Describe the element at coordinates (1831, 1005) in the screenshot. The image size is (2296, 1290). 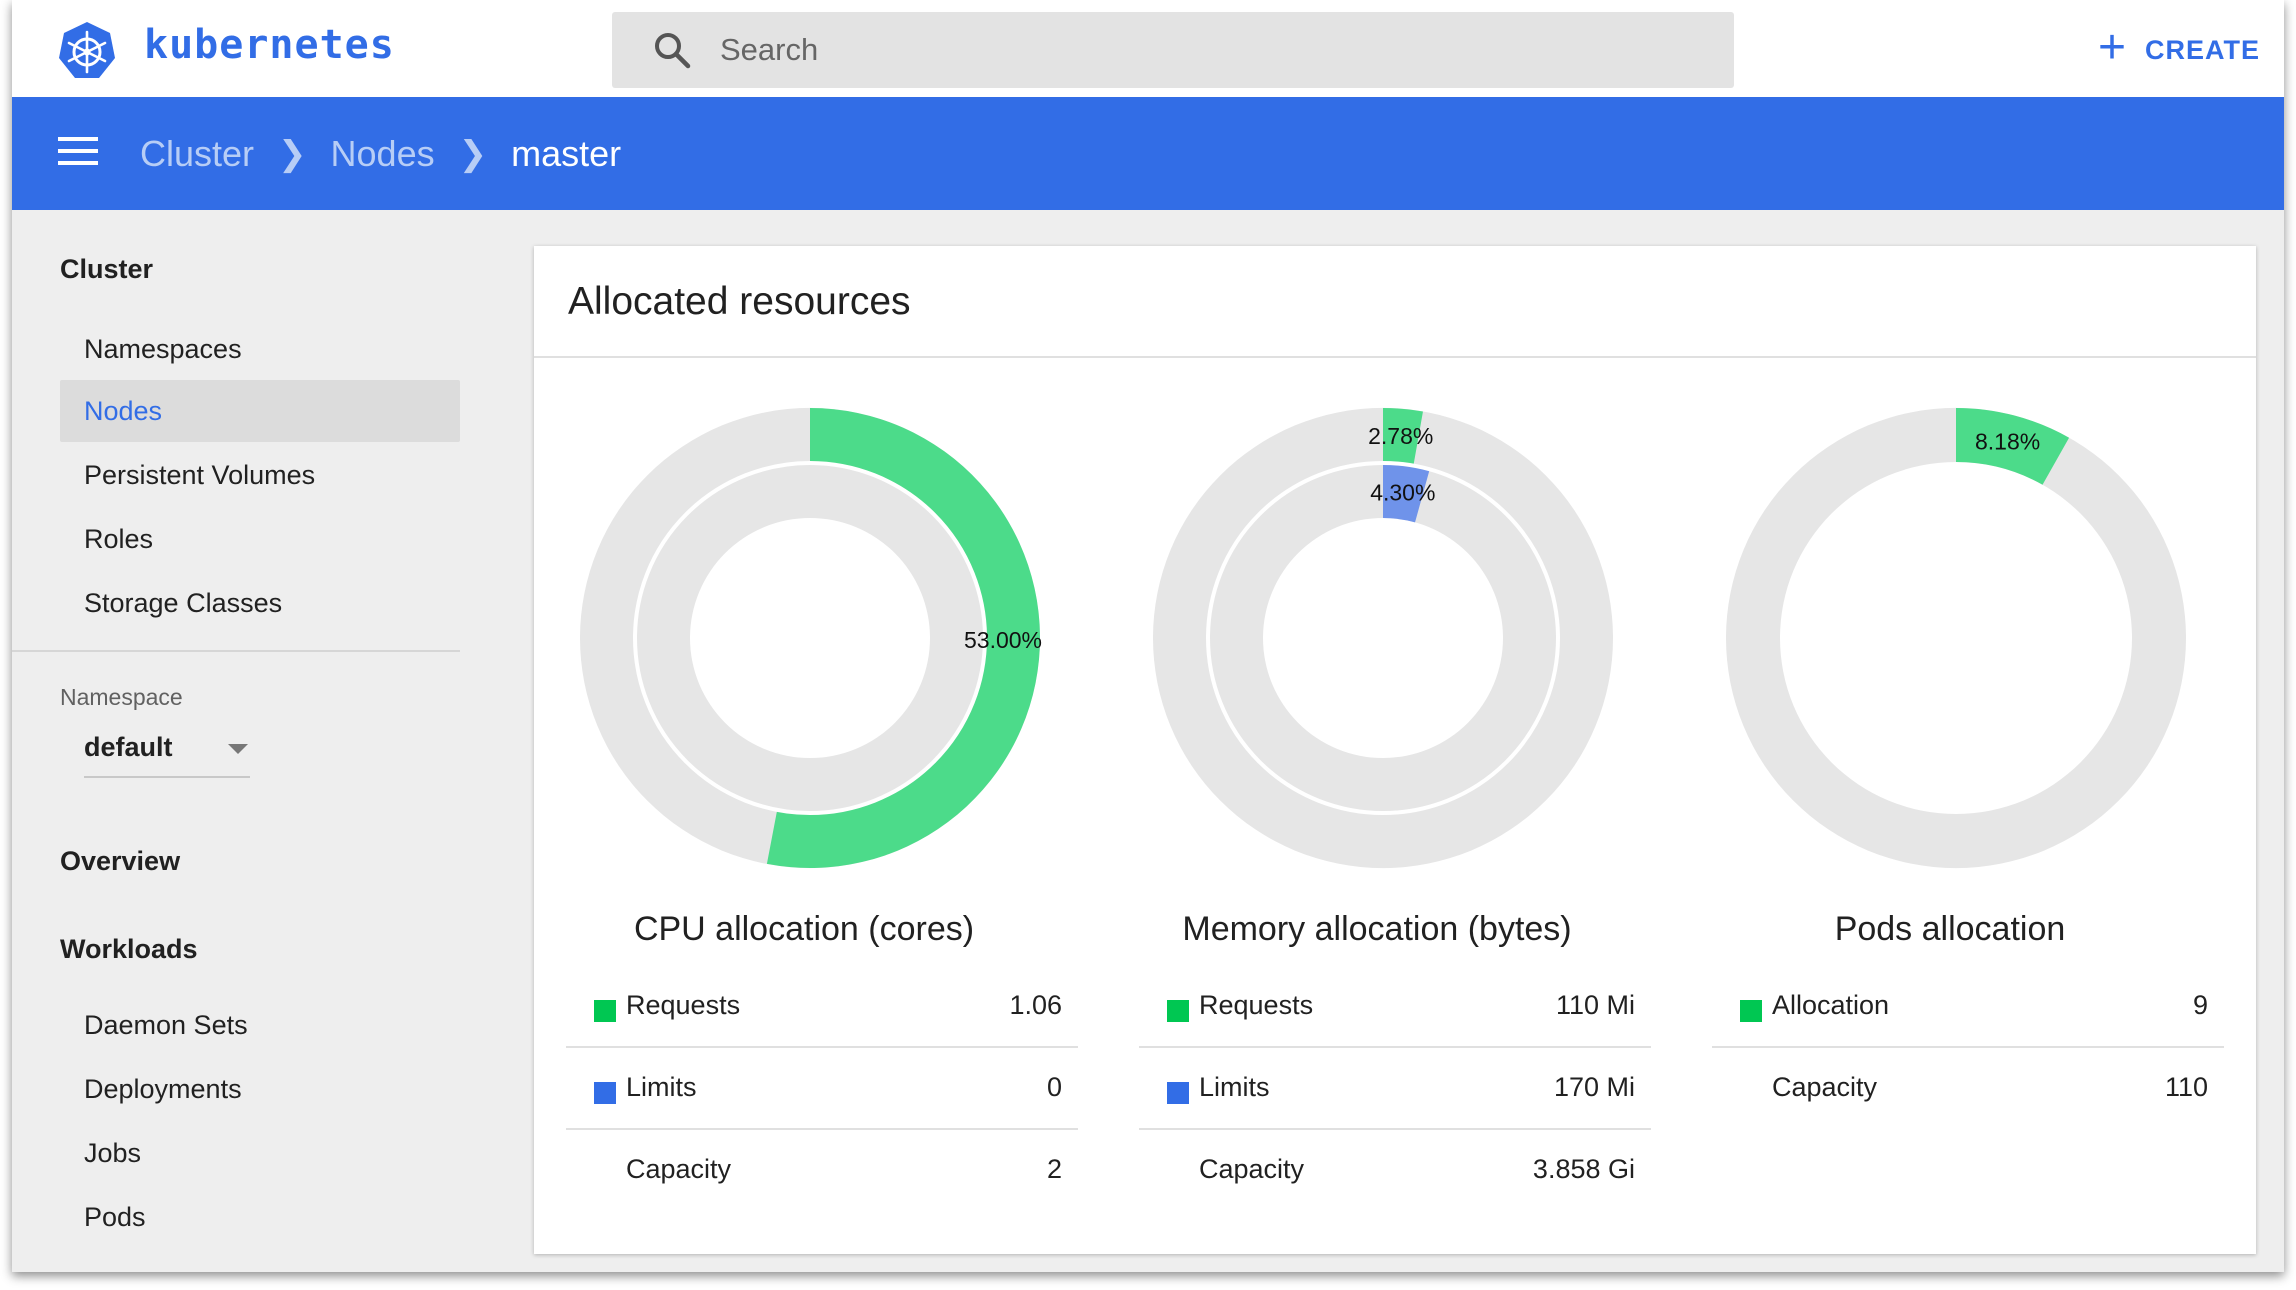
I see `legend-label: Allocation` at that location.